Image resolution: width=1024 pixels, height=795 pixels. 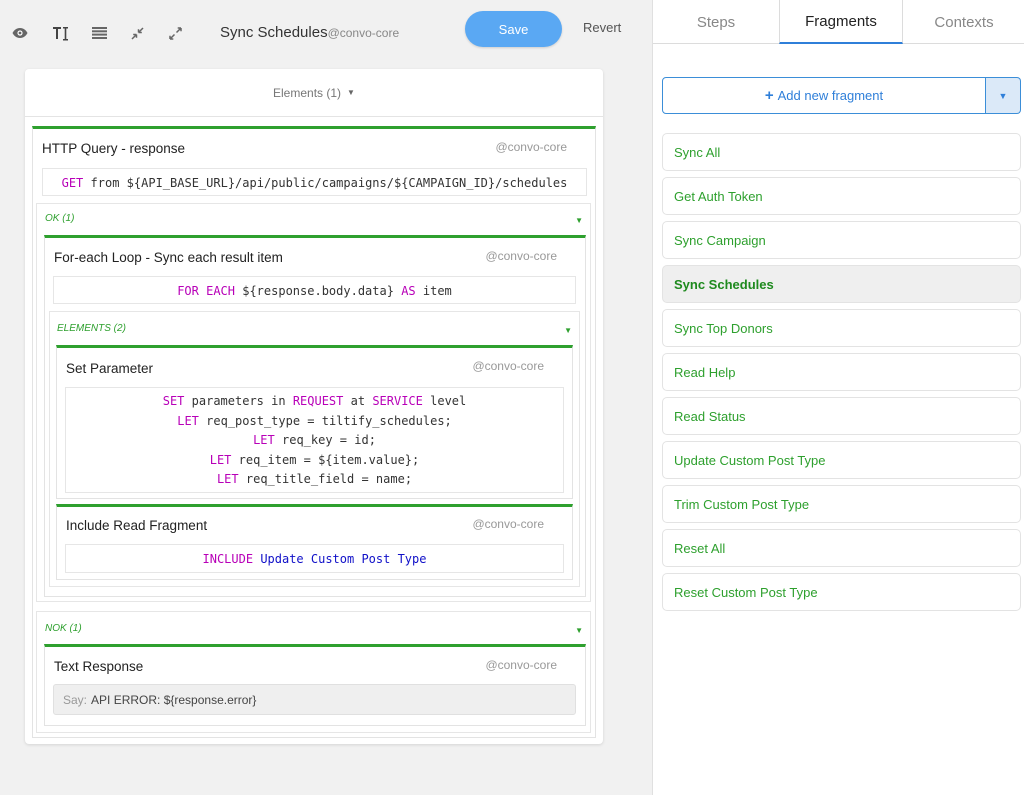 I want to click on code-assignment: req_title_field = name;, so click(x=329, y=479).